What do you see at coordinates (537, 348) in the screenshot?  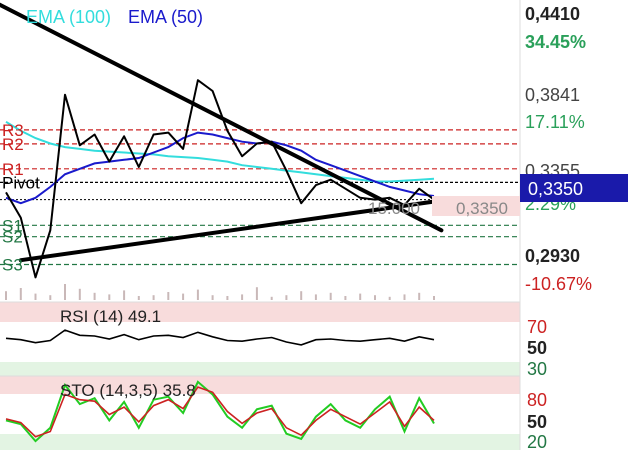 I see `rsi-level-50: 50` at bounding box center [537, 348].